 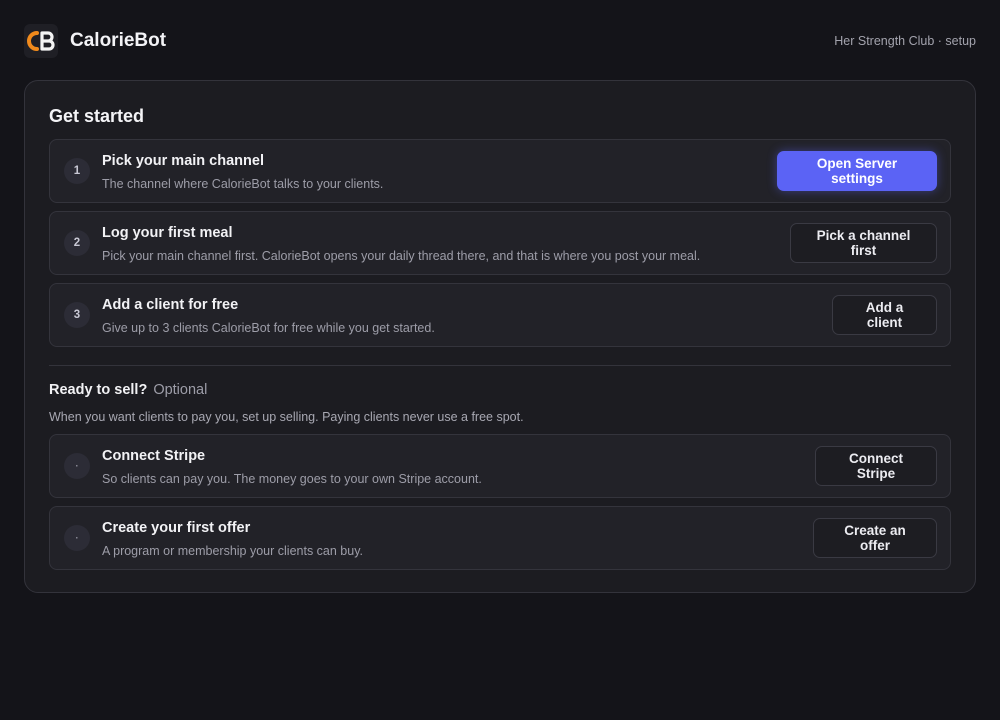 I want to click on open-server-settings-button: Open Server settings, so click(x=857, y=171).